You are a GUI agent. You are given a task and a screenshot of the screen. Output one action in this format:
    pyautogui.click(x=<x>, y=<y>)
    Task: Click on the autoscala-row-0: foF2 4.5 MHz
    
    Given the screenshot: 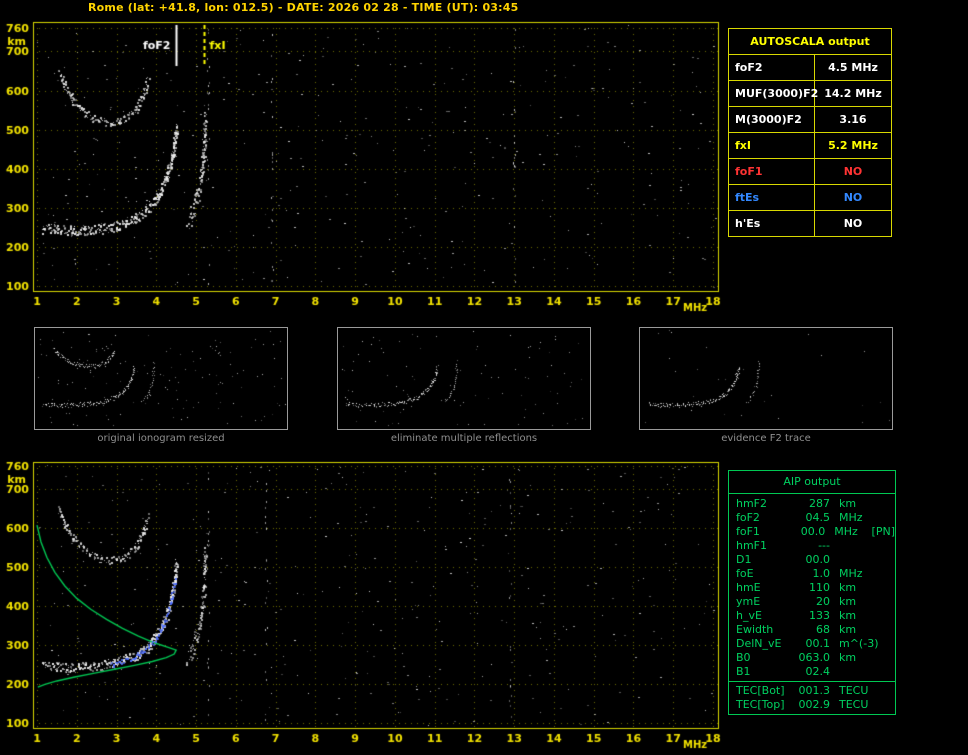 What is the action you would take?
    pyautogui.click(x=810, y=68)
    